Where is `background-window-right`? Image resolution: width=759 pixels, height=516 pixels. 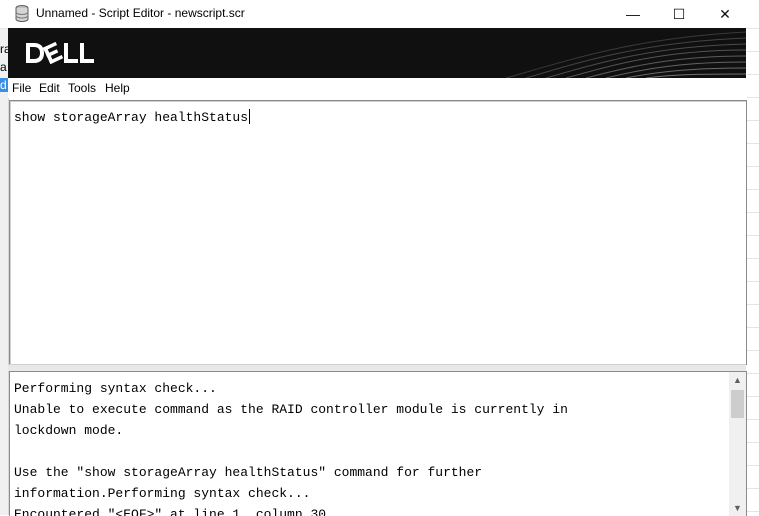 background-window-right is located at coordinates (753, 271).